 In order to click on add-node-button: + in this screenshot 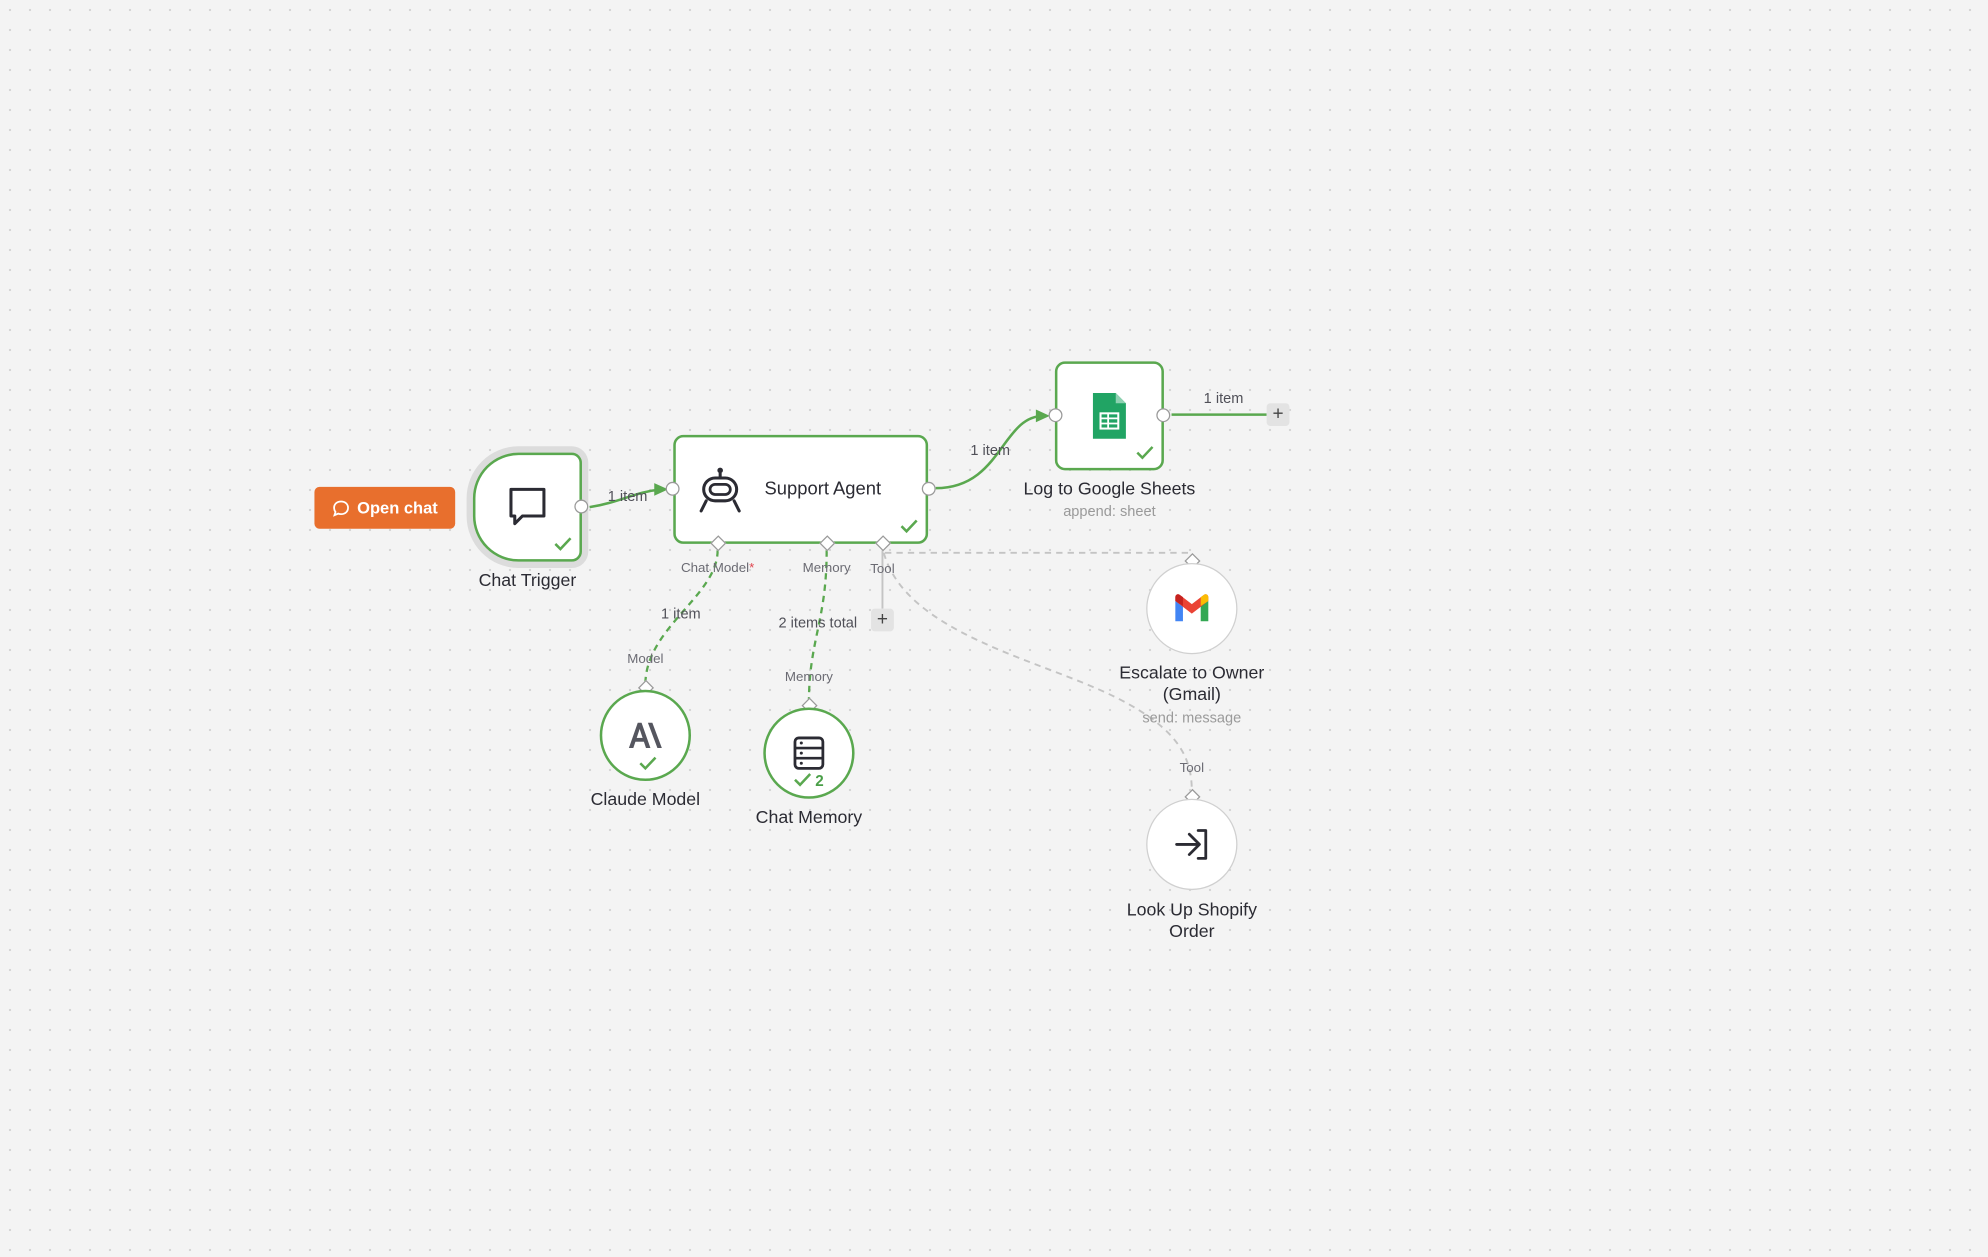, I will do `click(1278, 415)`.